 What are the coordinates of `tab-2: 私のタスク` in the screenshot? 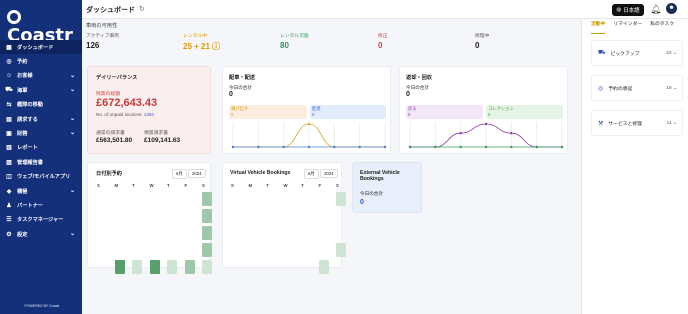 It's located at (662, 26).